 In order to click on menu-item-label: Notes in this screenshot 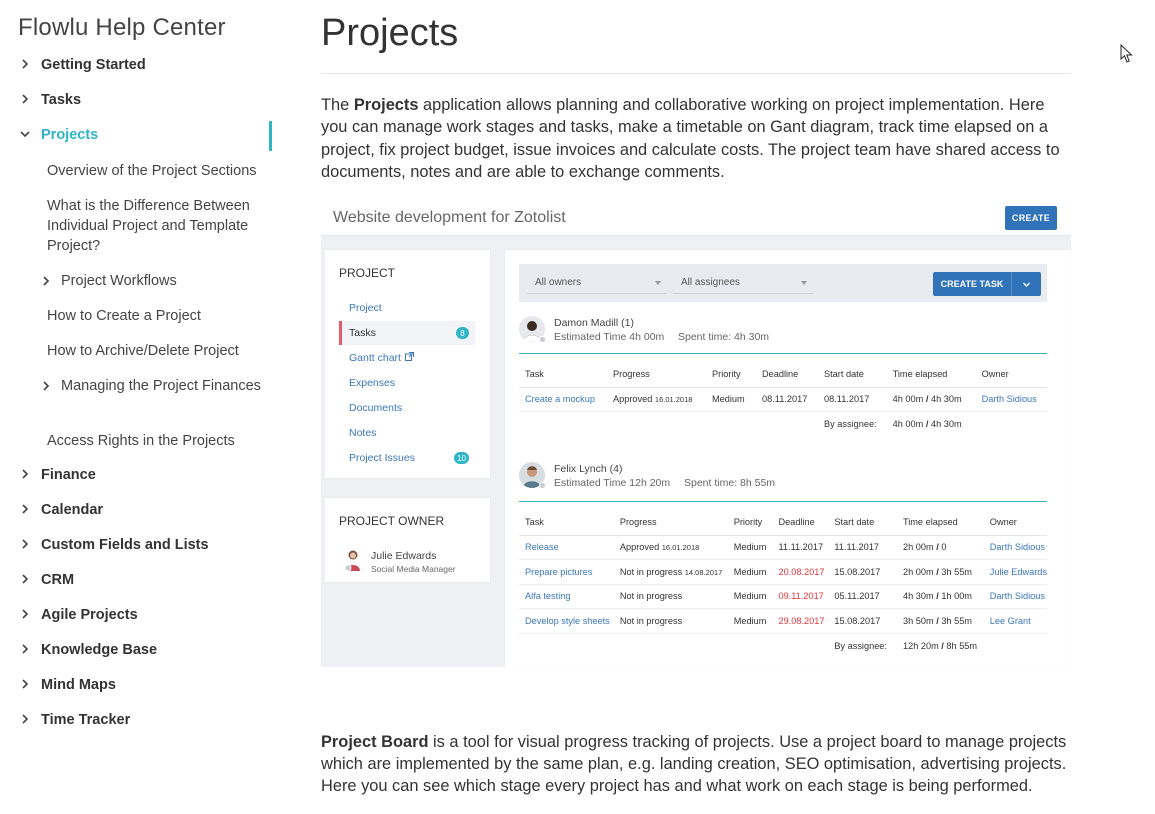, I will do `click(363, 433)`.